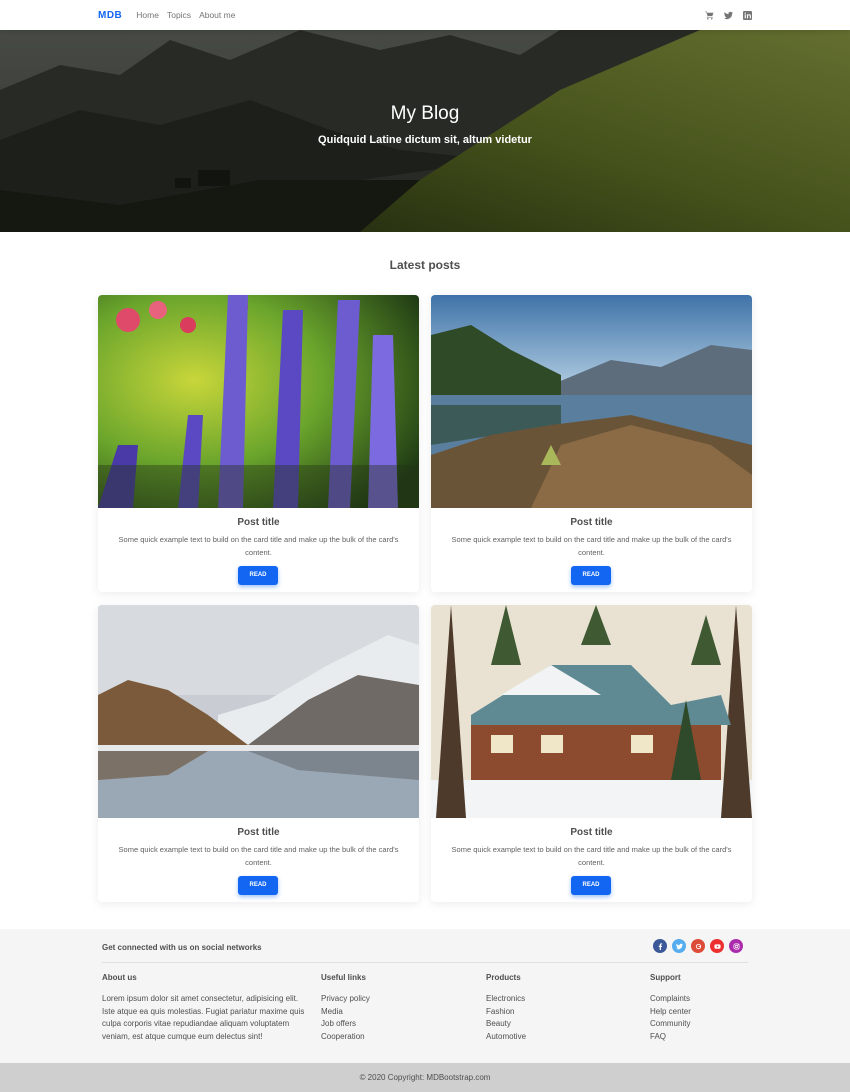  I want to click on nav-link-home: Home, so click(147, 15).